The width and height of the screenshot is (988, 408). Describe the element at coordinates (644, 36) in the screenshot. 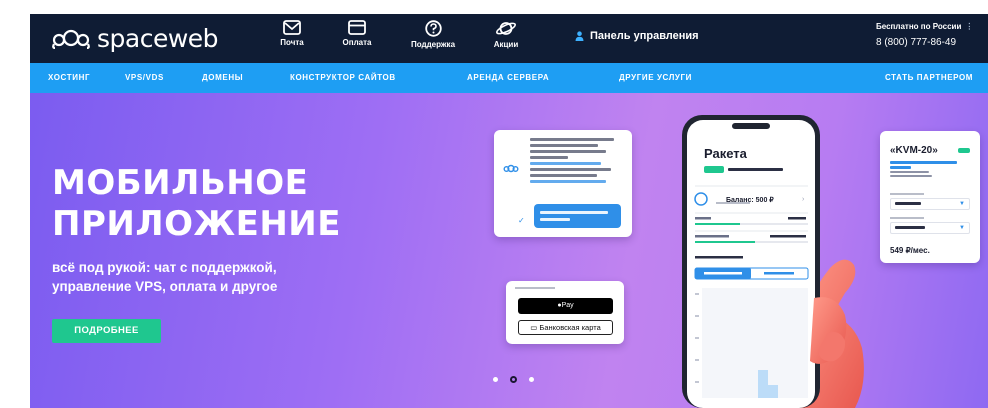

I see `control-panel-label: Панель управления` at that location.